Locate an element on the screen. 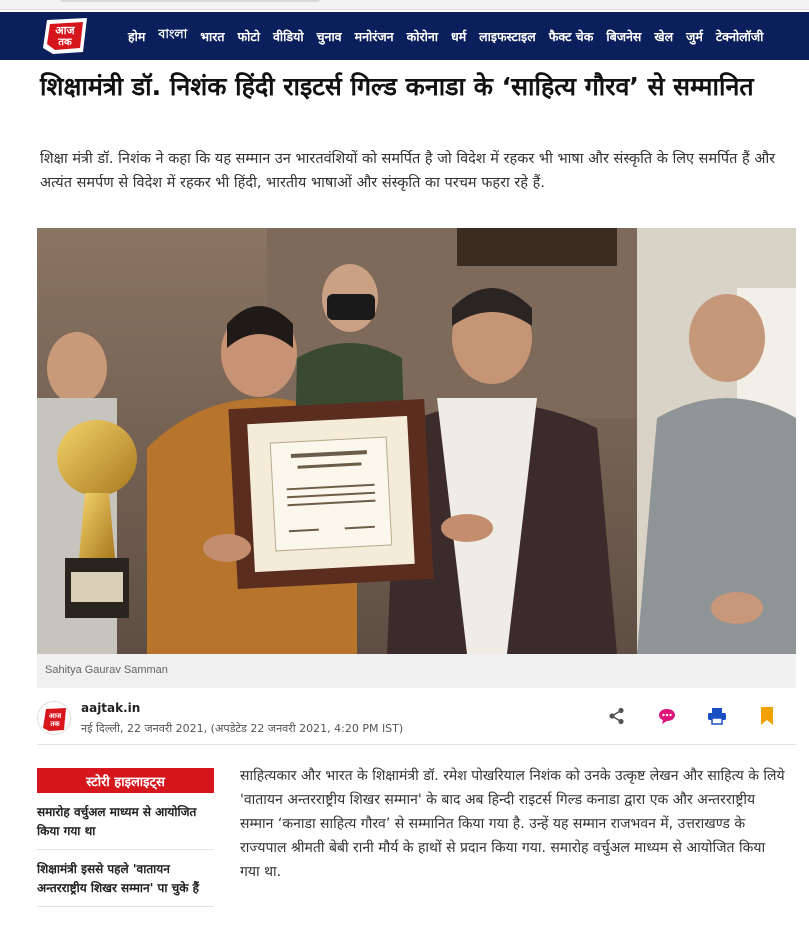  photo-caption-bar: Sahitya Gaurav Samman is located at coordinates (416, 671).